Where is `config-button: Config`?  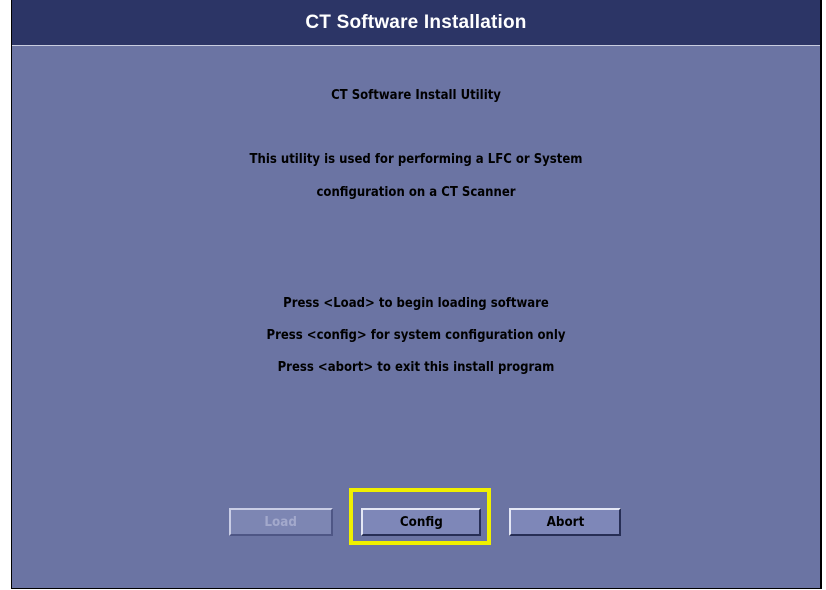 config-button: Config is located at coordinates (421, 522).